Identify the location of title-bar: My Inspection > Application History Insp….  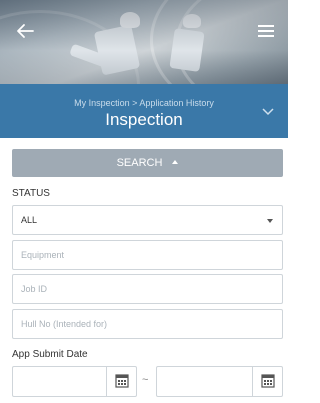
(144, 111).